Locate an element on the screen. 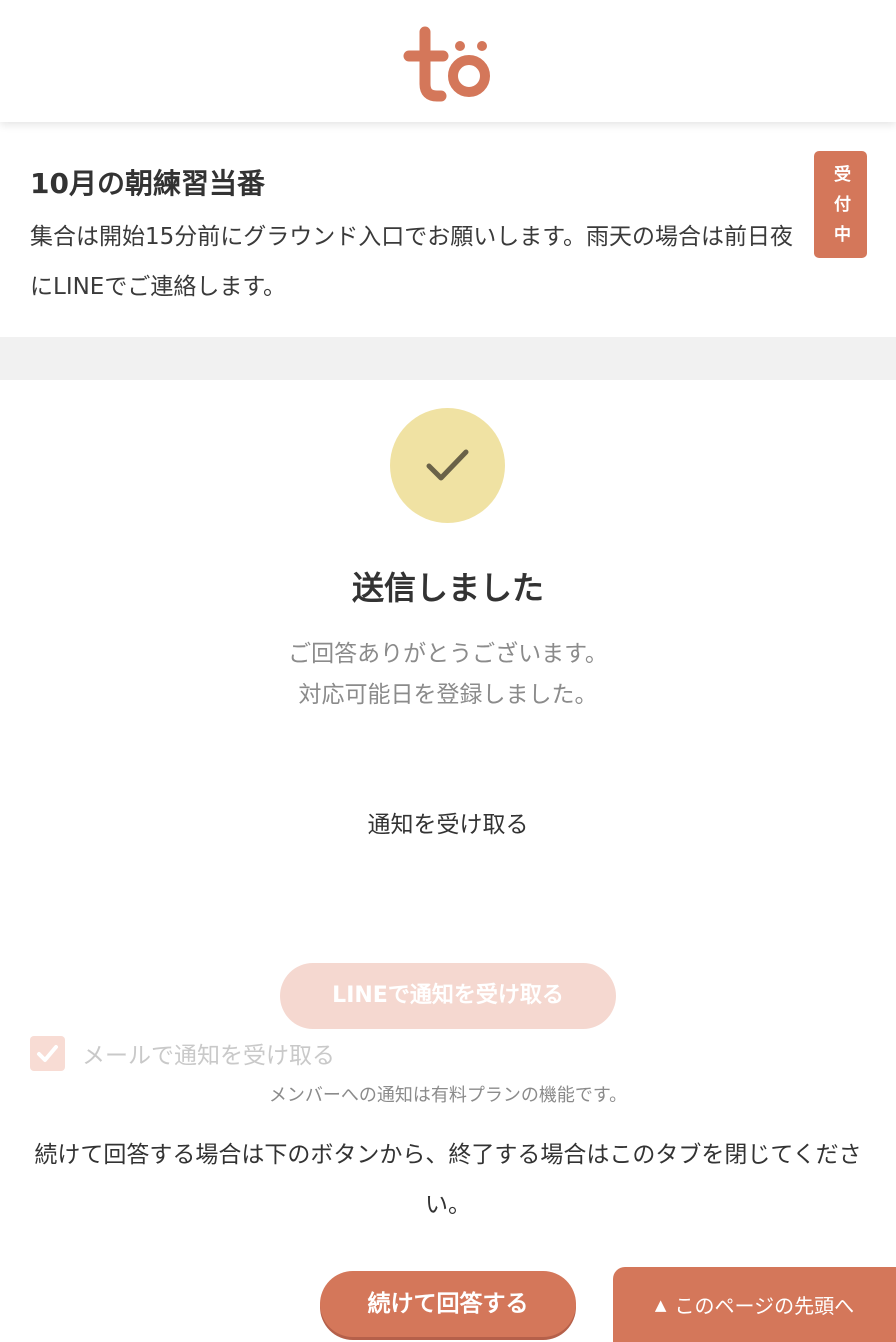  app-header is located at coordinates (448, 61).